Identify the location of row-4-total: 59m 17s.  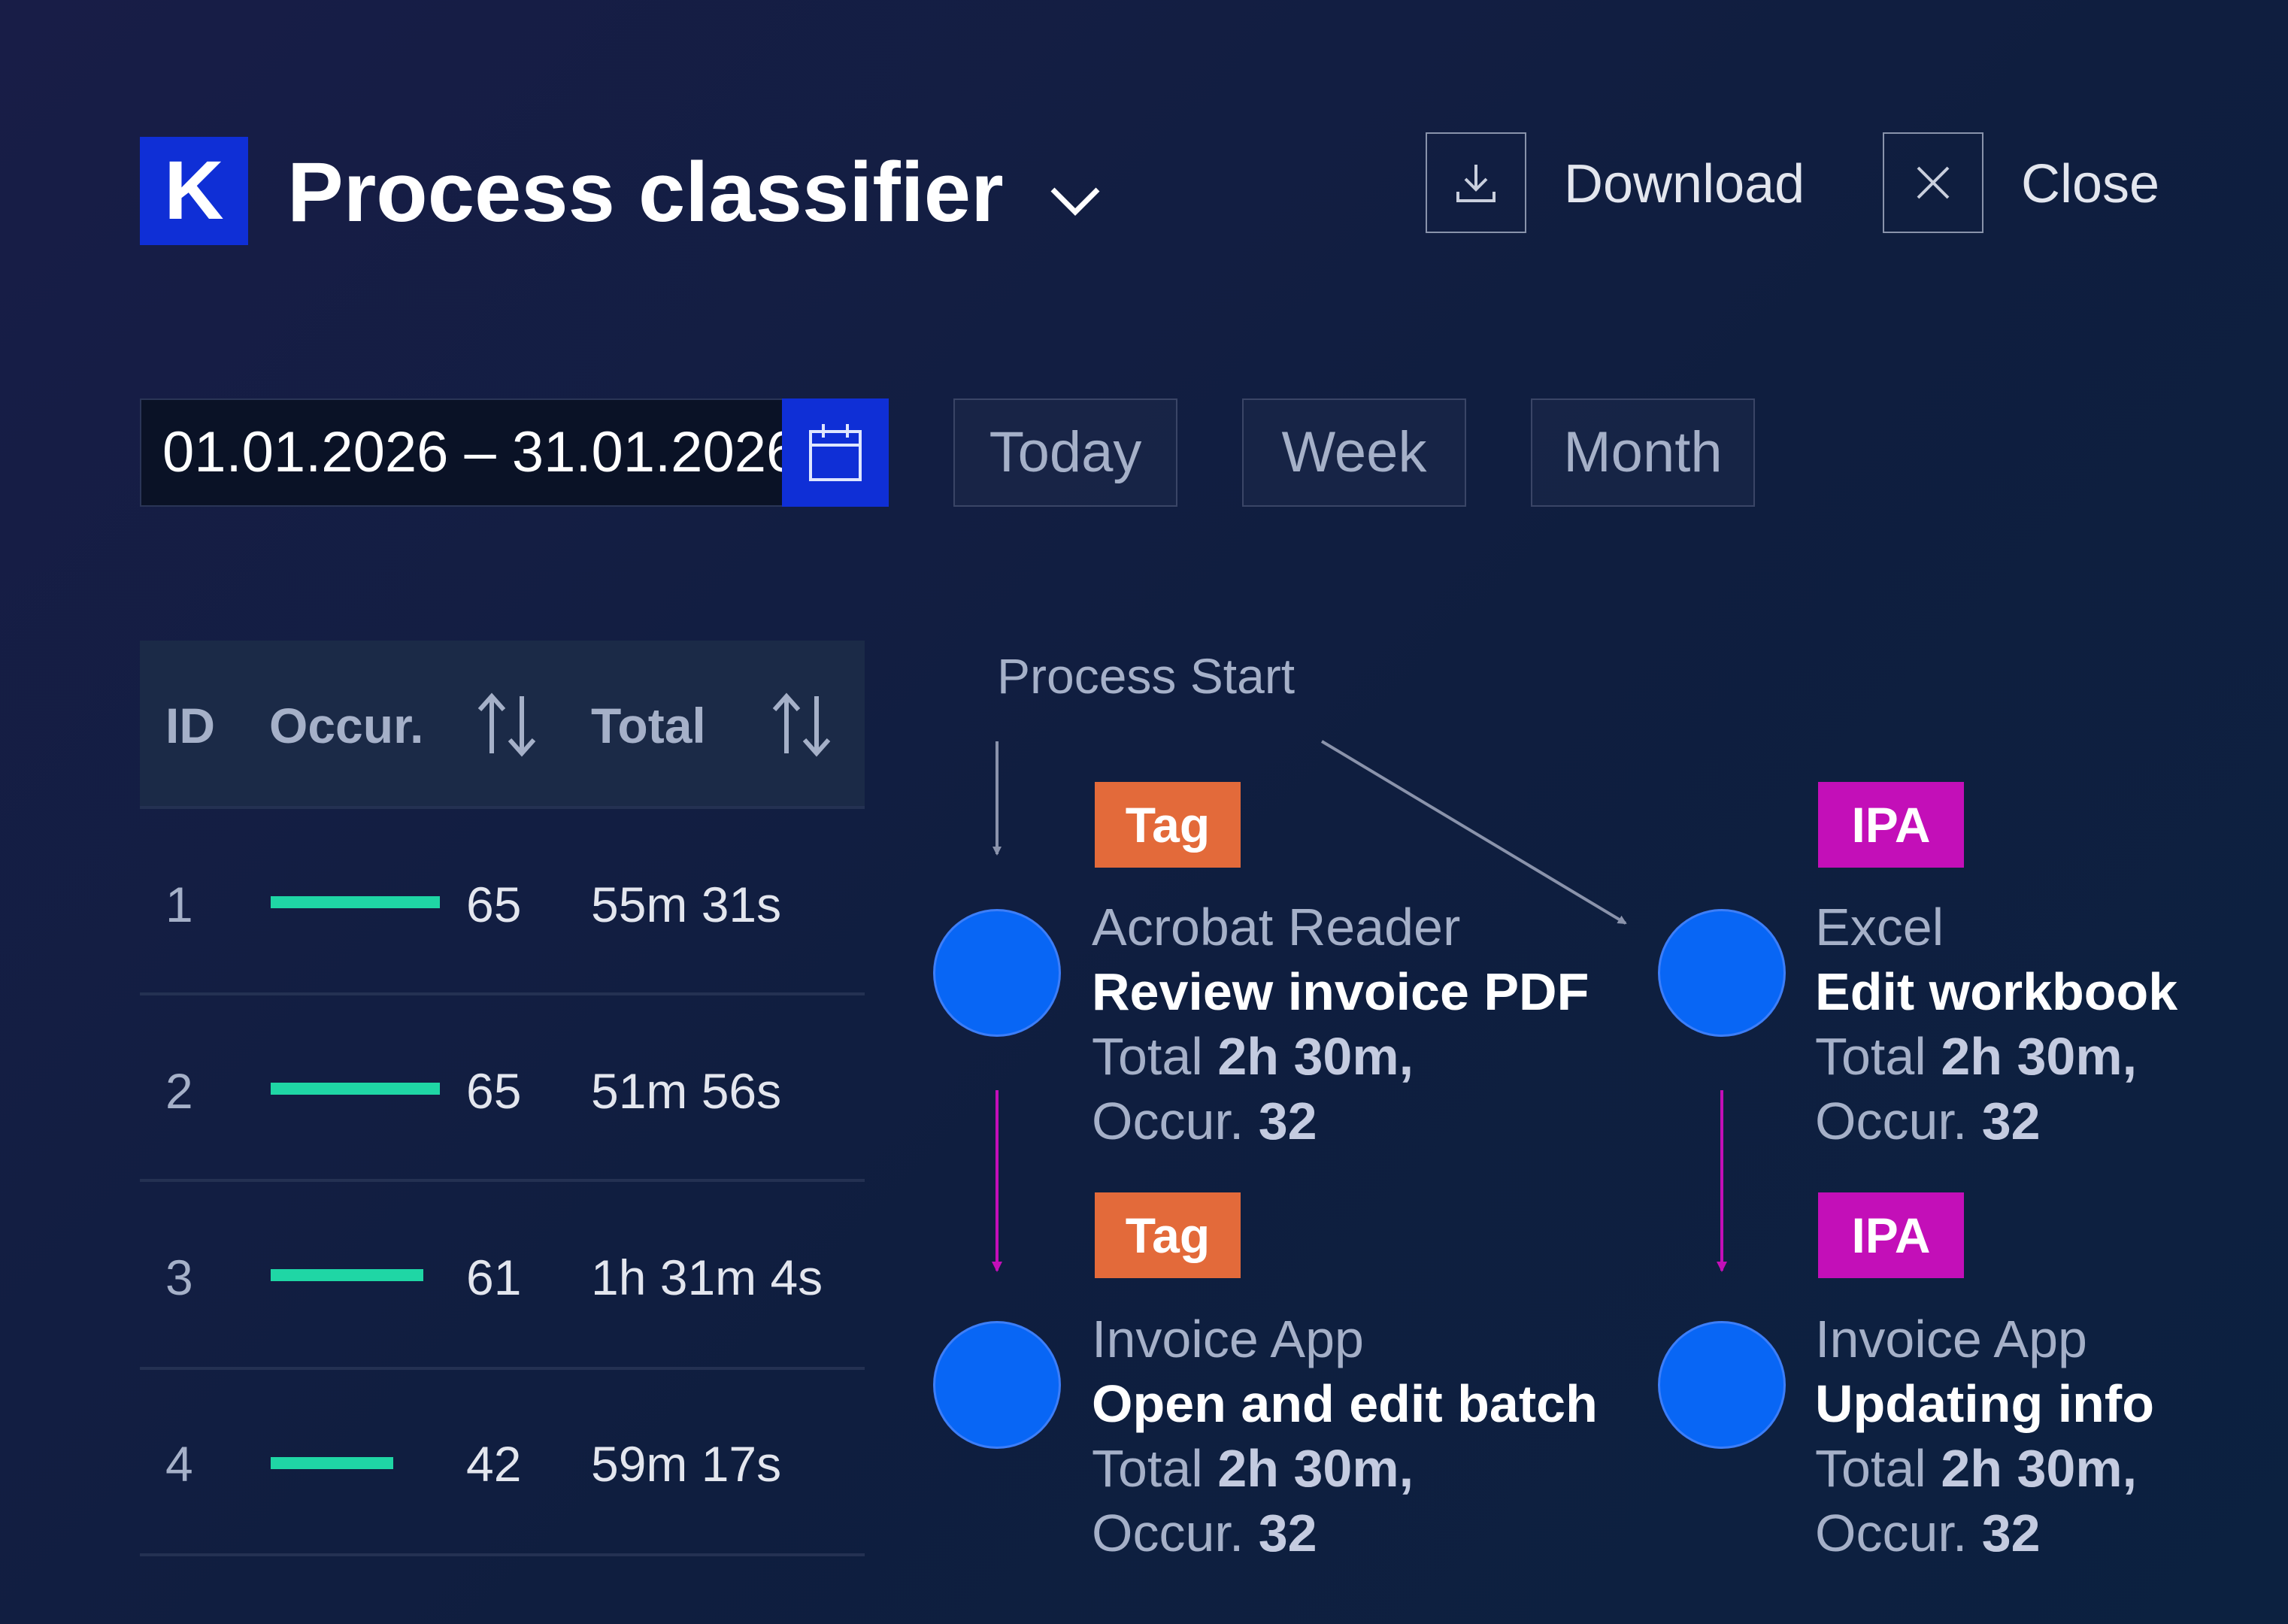
(686, 1464).